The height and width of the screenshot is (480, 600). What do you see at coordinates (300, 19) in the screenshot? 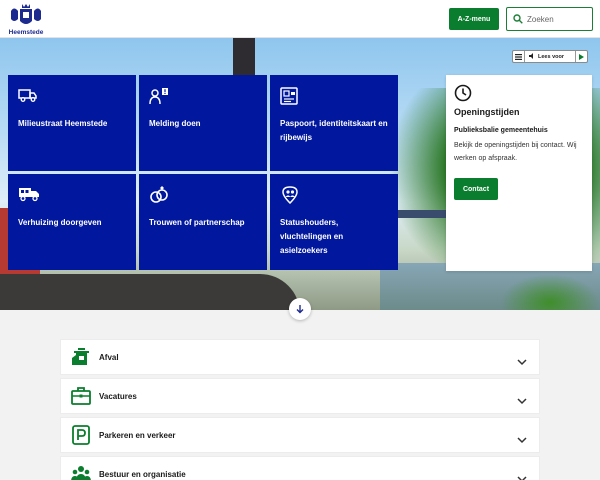
I see `site-header: Heemstede A-Z-menu` at bounding box center [300, 19].